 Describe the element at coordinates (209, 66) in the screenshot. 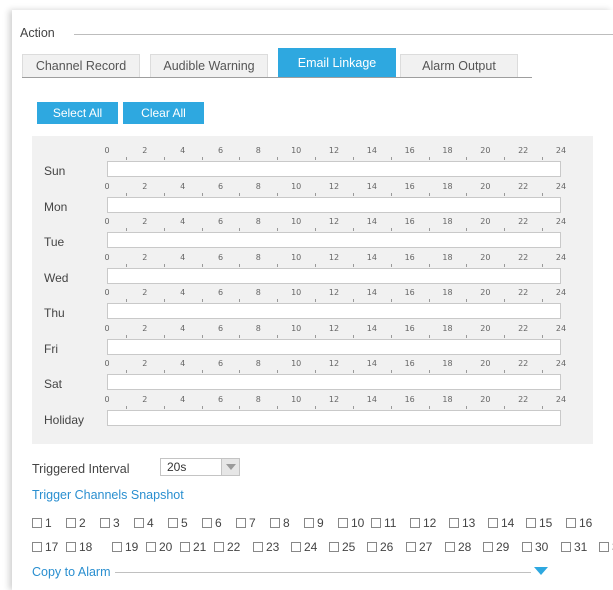

I see `tab-audible-warning: Audible Warning` at that location.